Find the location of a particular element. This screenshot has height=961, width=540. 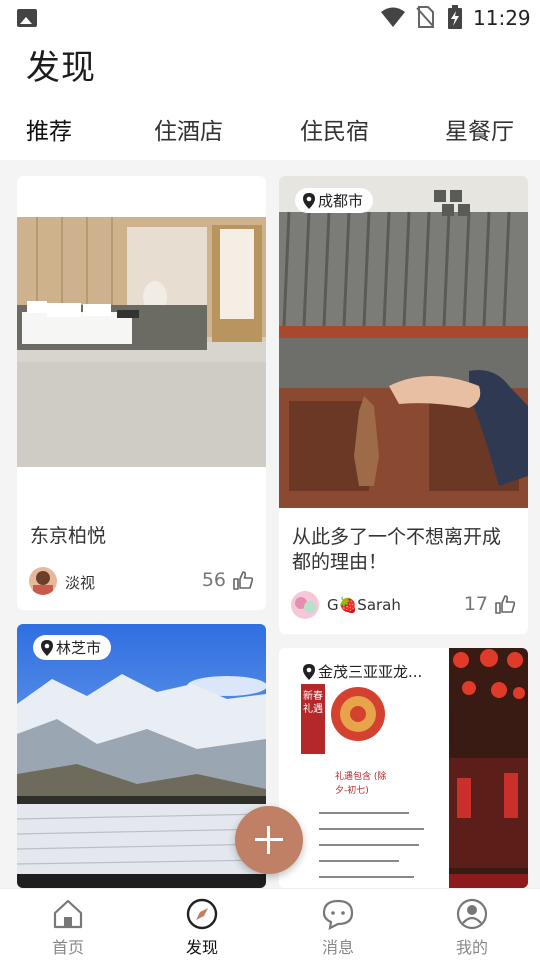

post-image-lanterns is located at coordinates (488, 768).